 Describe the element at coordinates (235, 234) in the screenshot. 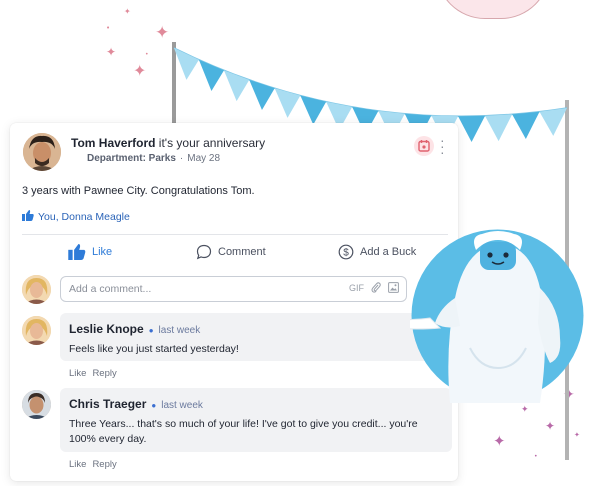

I see `divider` at that location.